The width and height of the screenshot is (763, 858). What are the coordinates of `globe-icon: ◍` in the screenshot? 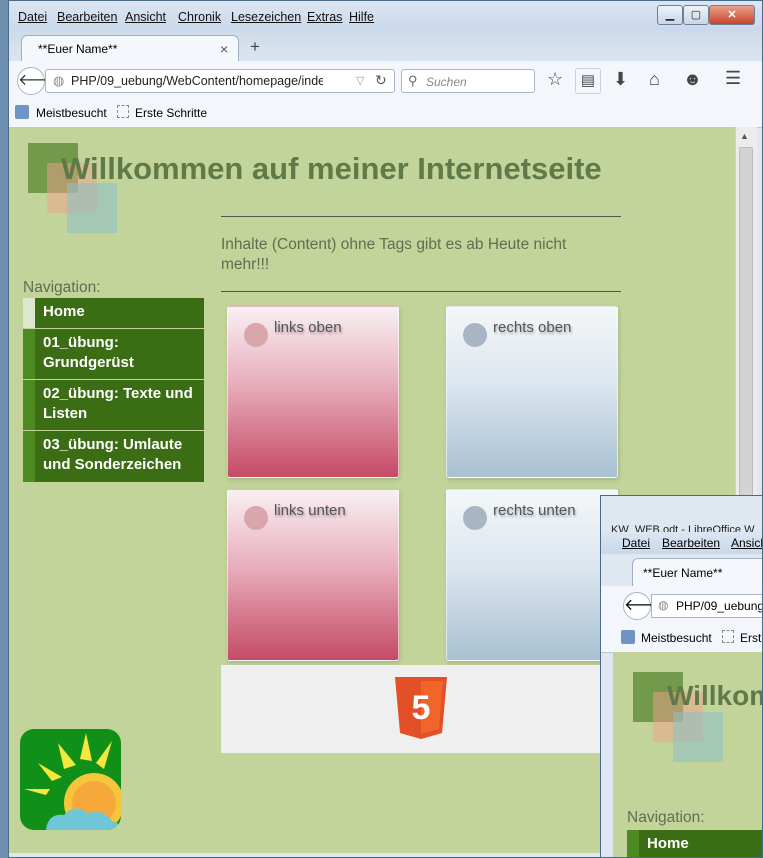 It's located at (59, 80).